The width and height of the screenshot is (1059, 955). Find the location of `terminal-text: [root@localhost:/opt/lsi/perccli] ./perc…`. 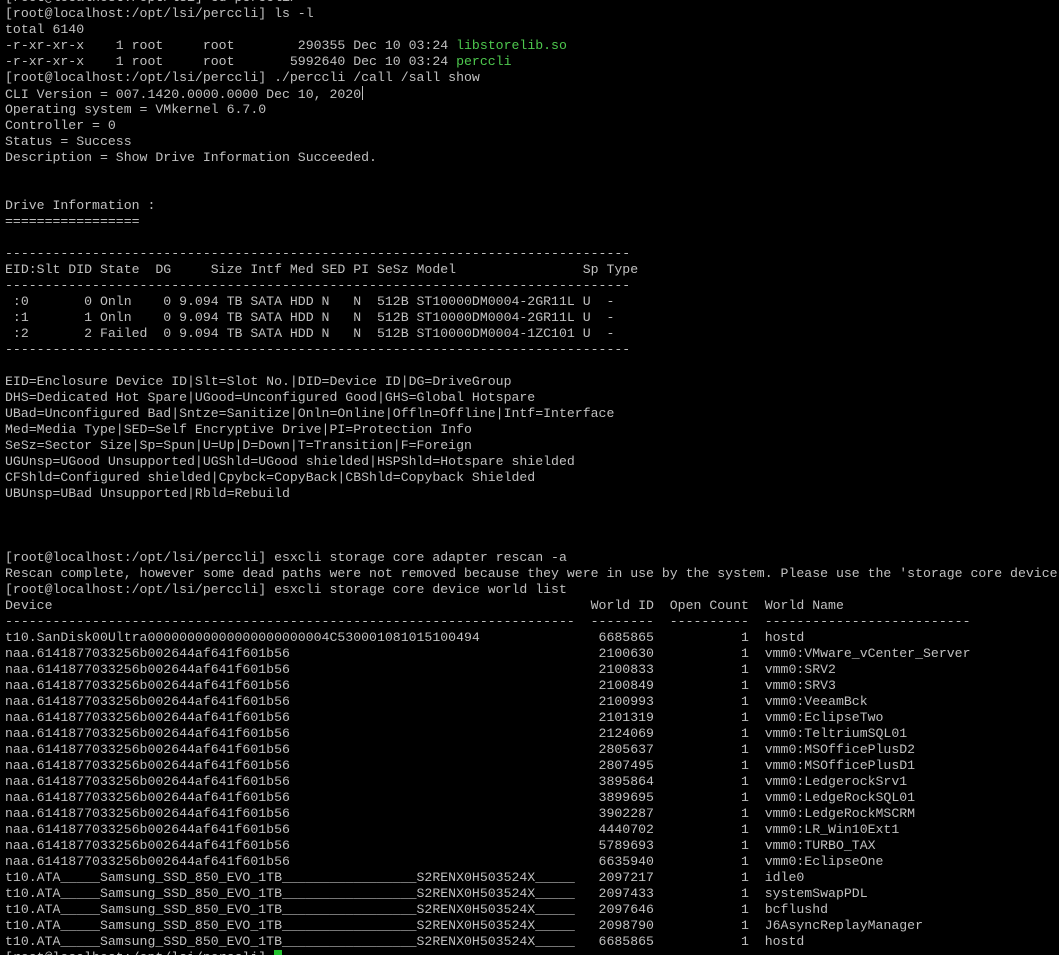

terminal-text: [root@localhost:/opt/lsi/perccli] ./perc… is located at coordinates (242, 77).